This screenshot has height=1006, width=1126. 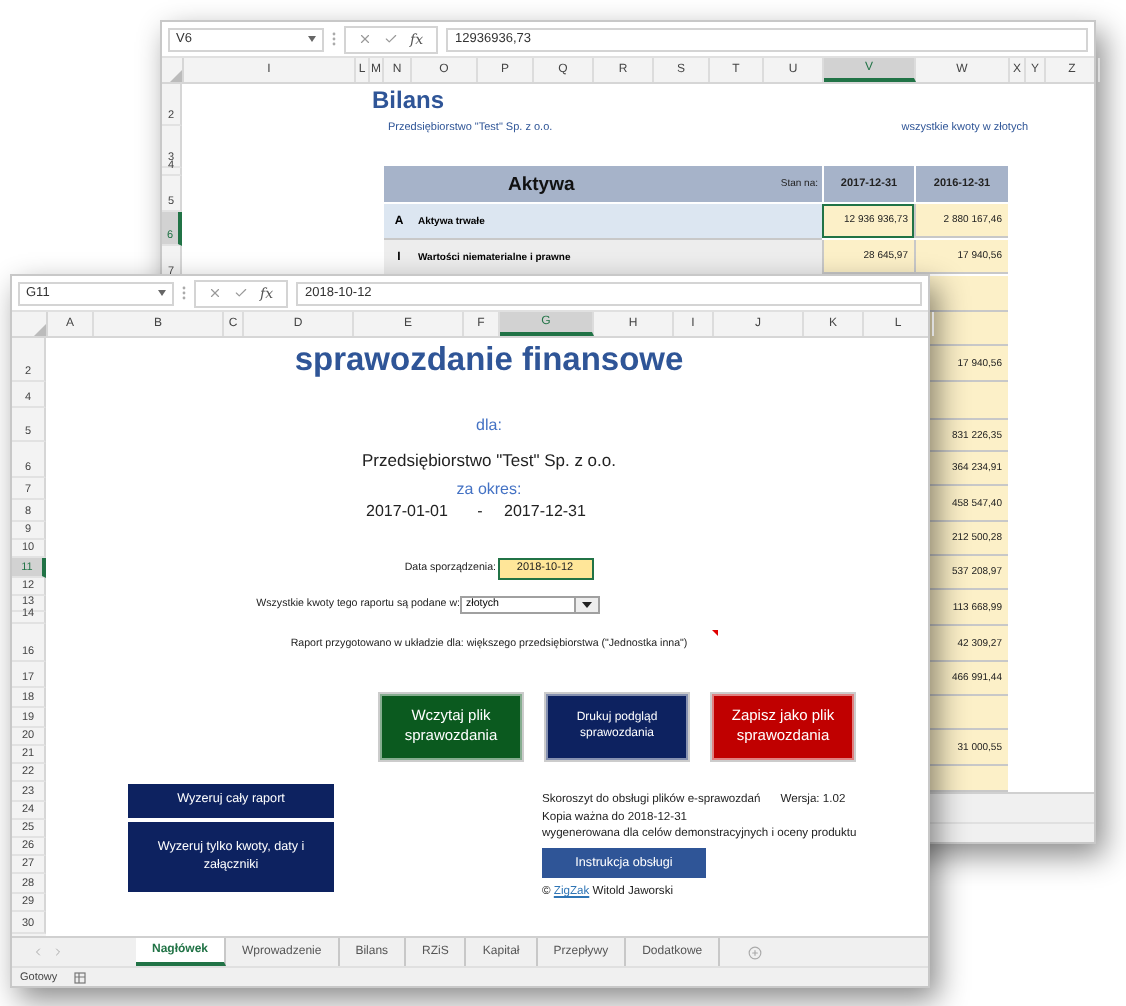 I want to click on page-layout-icon, so click(x=79, y=977).